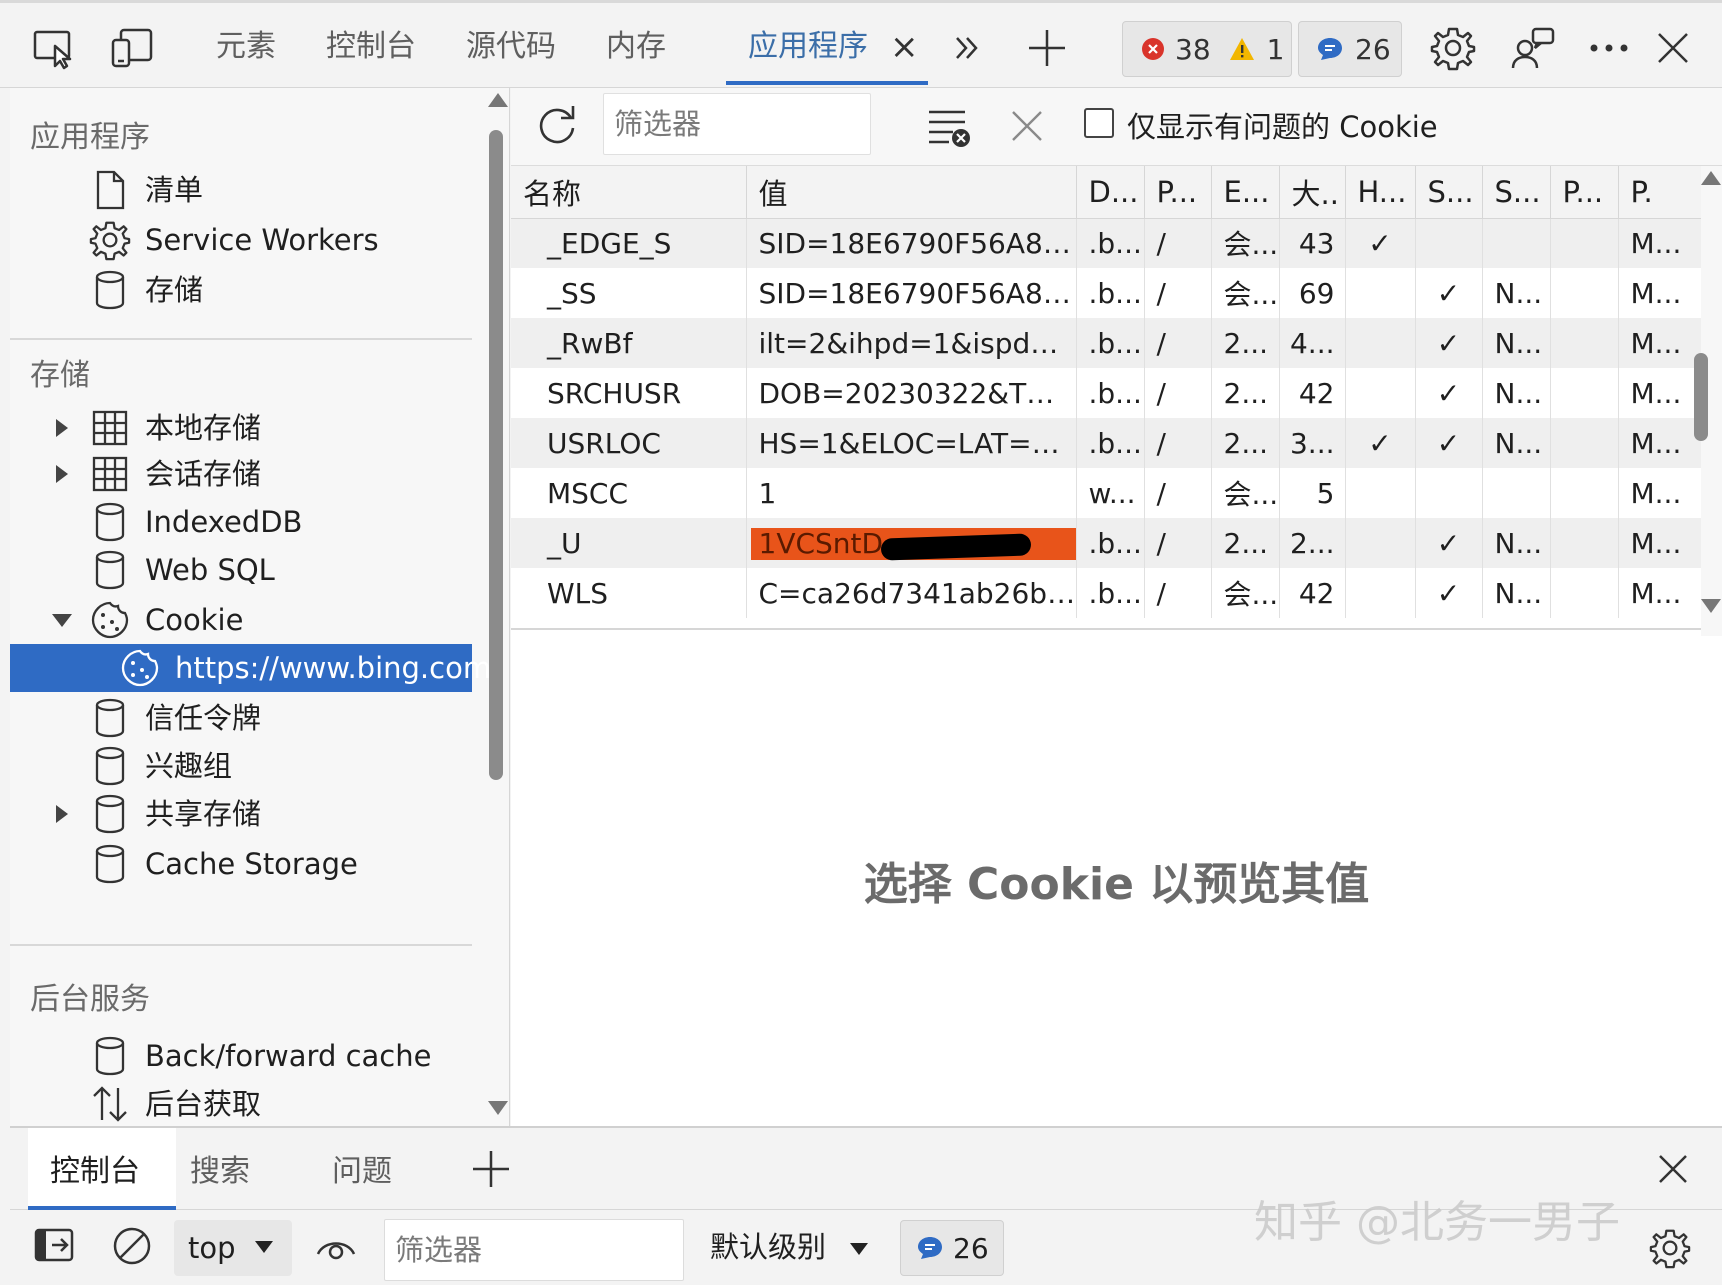 This screenshot has height=1285, width=1722. I want to click on show-sidebar-icon, so click(54, 1245).